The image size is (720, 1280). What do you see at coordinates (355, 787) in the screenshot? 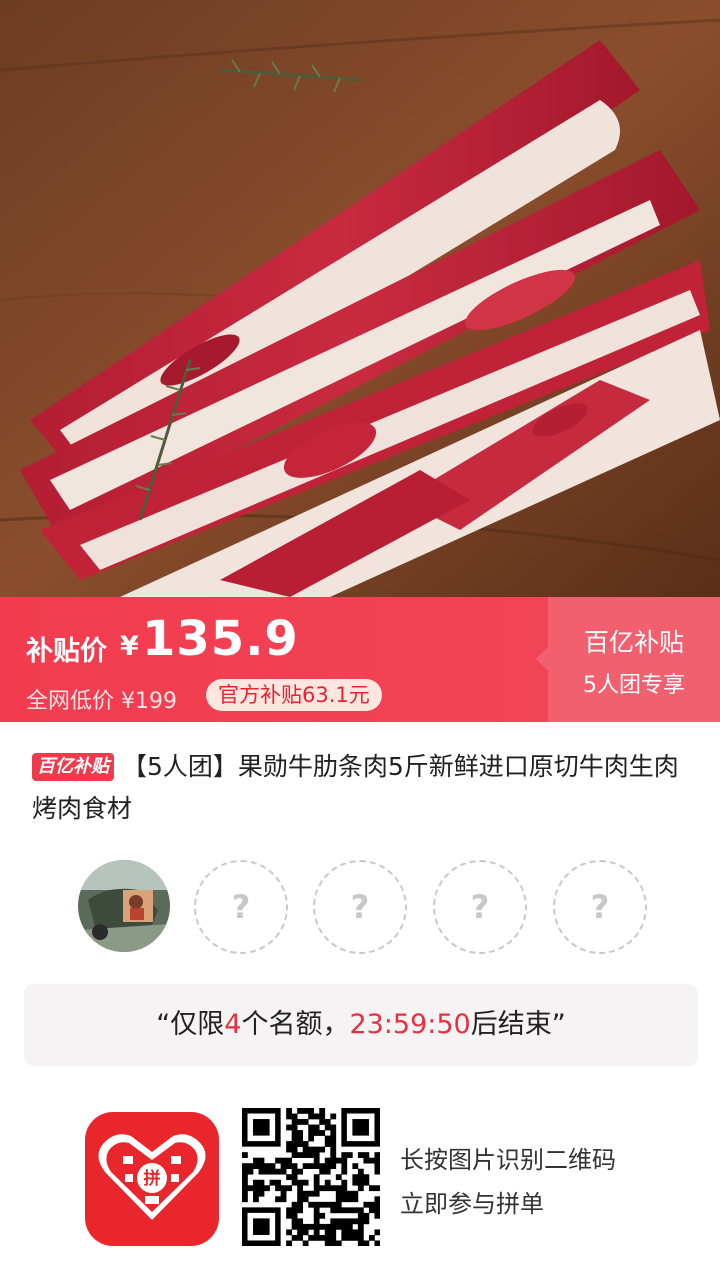
I see `product-title: 【5人团】果勋牛肋条肉5斤新鲜进口原切牛肉生肉烤肉食材` at bounding box center [355, 787].